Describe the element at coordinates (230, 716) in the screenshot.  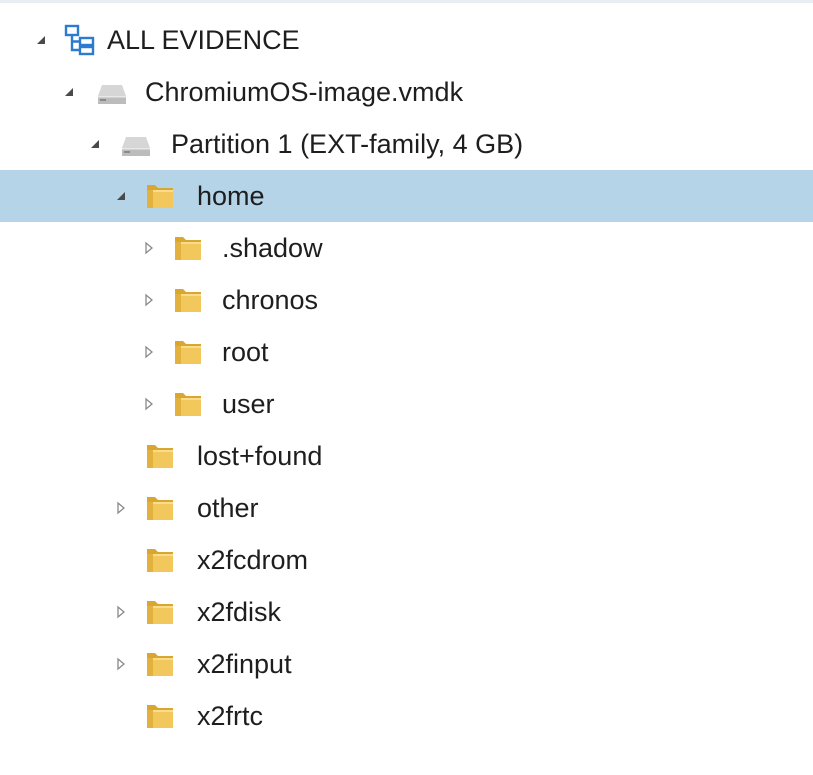
I see `tree-node-label: x2frtc` at that location.